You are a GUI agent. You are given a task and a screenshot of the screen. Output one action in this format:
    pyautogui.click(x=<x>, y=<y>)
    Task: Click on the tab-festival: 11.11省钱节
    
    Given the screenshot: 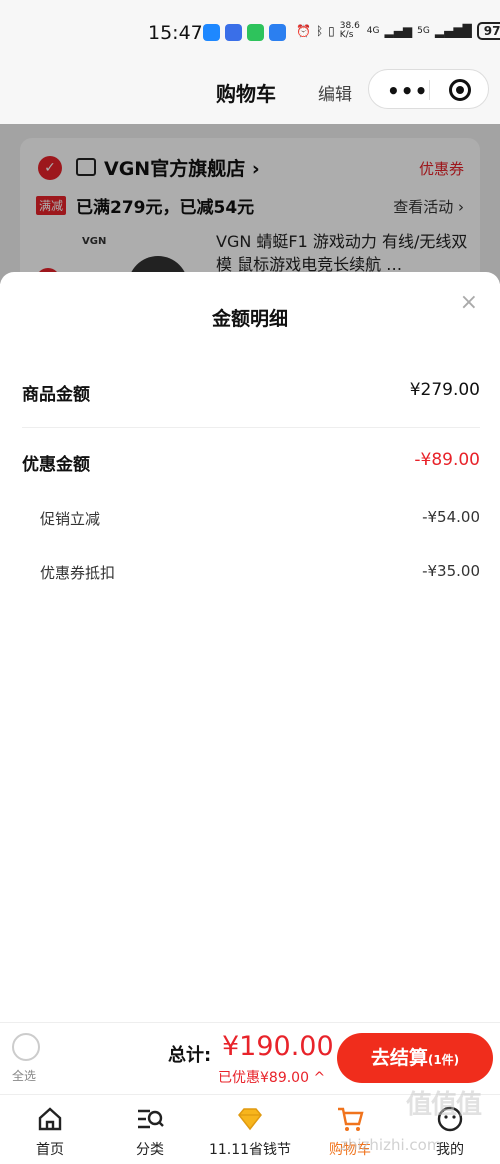 What is the action you would take?
    pyautogui.click(x=250, y=1129)
    